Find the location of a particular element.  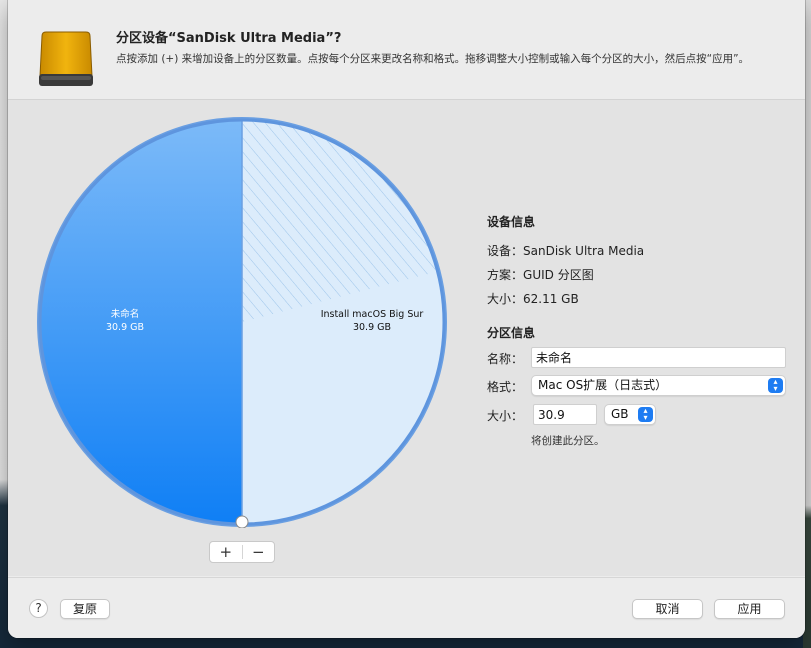

format-select: Mac OS扩展（日志式） ▴ ▾ is located at coordinates (658, 385).